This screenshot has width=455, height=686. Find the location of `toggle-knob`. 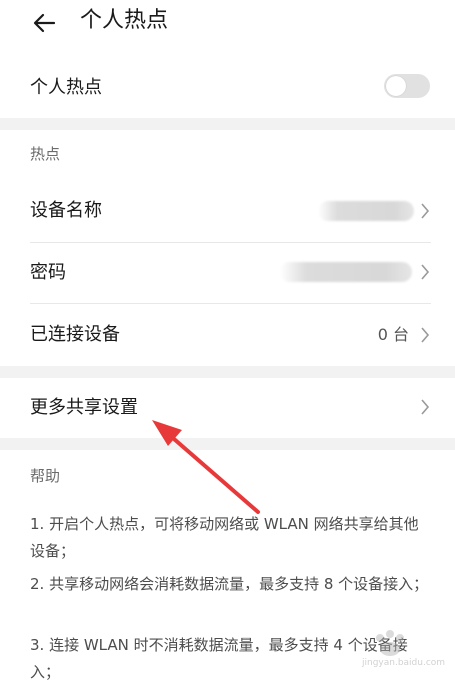

toggle-knob is located at coordinates (396, 86).